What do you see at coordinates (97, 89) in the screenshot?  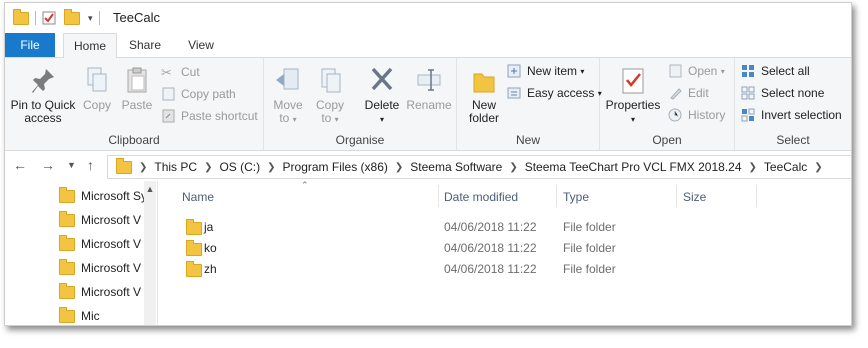 I see `copy-button: Copy` at bounding box center [97, 89].